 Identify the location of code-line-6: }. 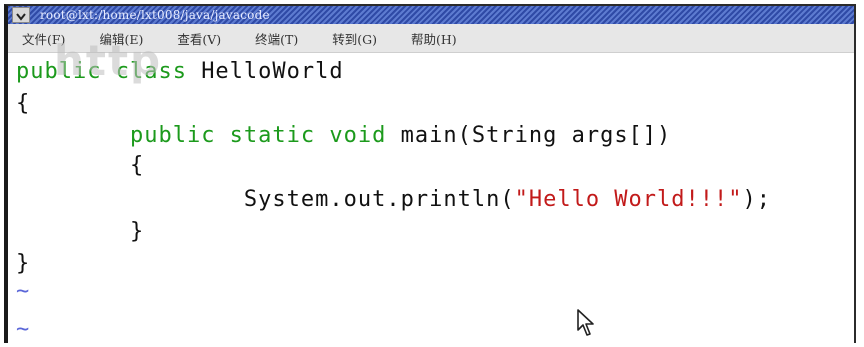
(80, 231).